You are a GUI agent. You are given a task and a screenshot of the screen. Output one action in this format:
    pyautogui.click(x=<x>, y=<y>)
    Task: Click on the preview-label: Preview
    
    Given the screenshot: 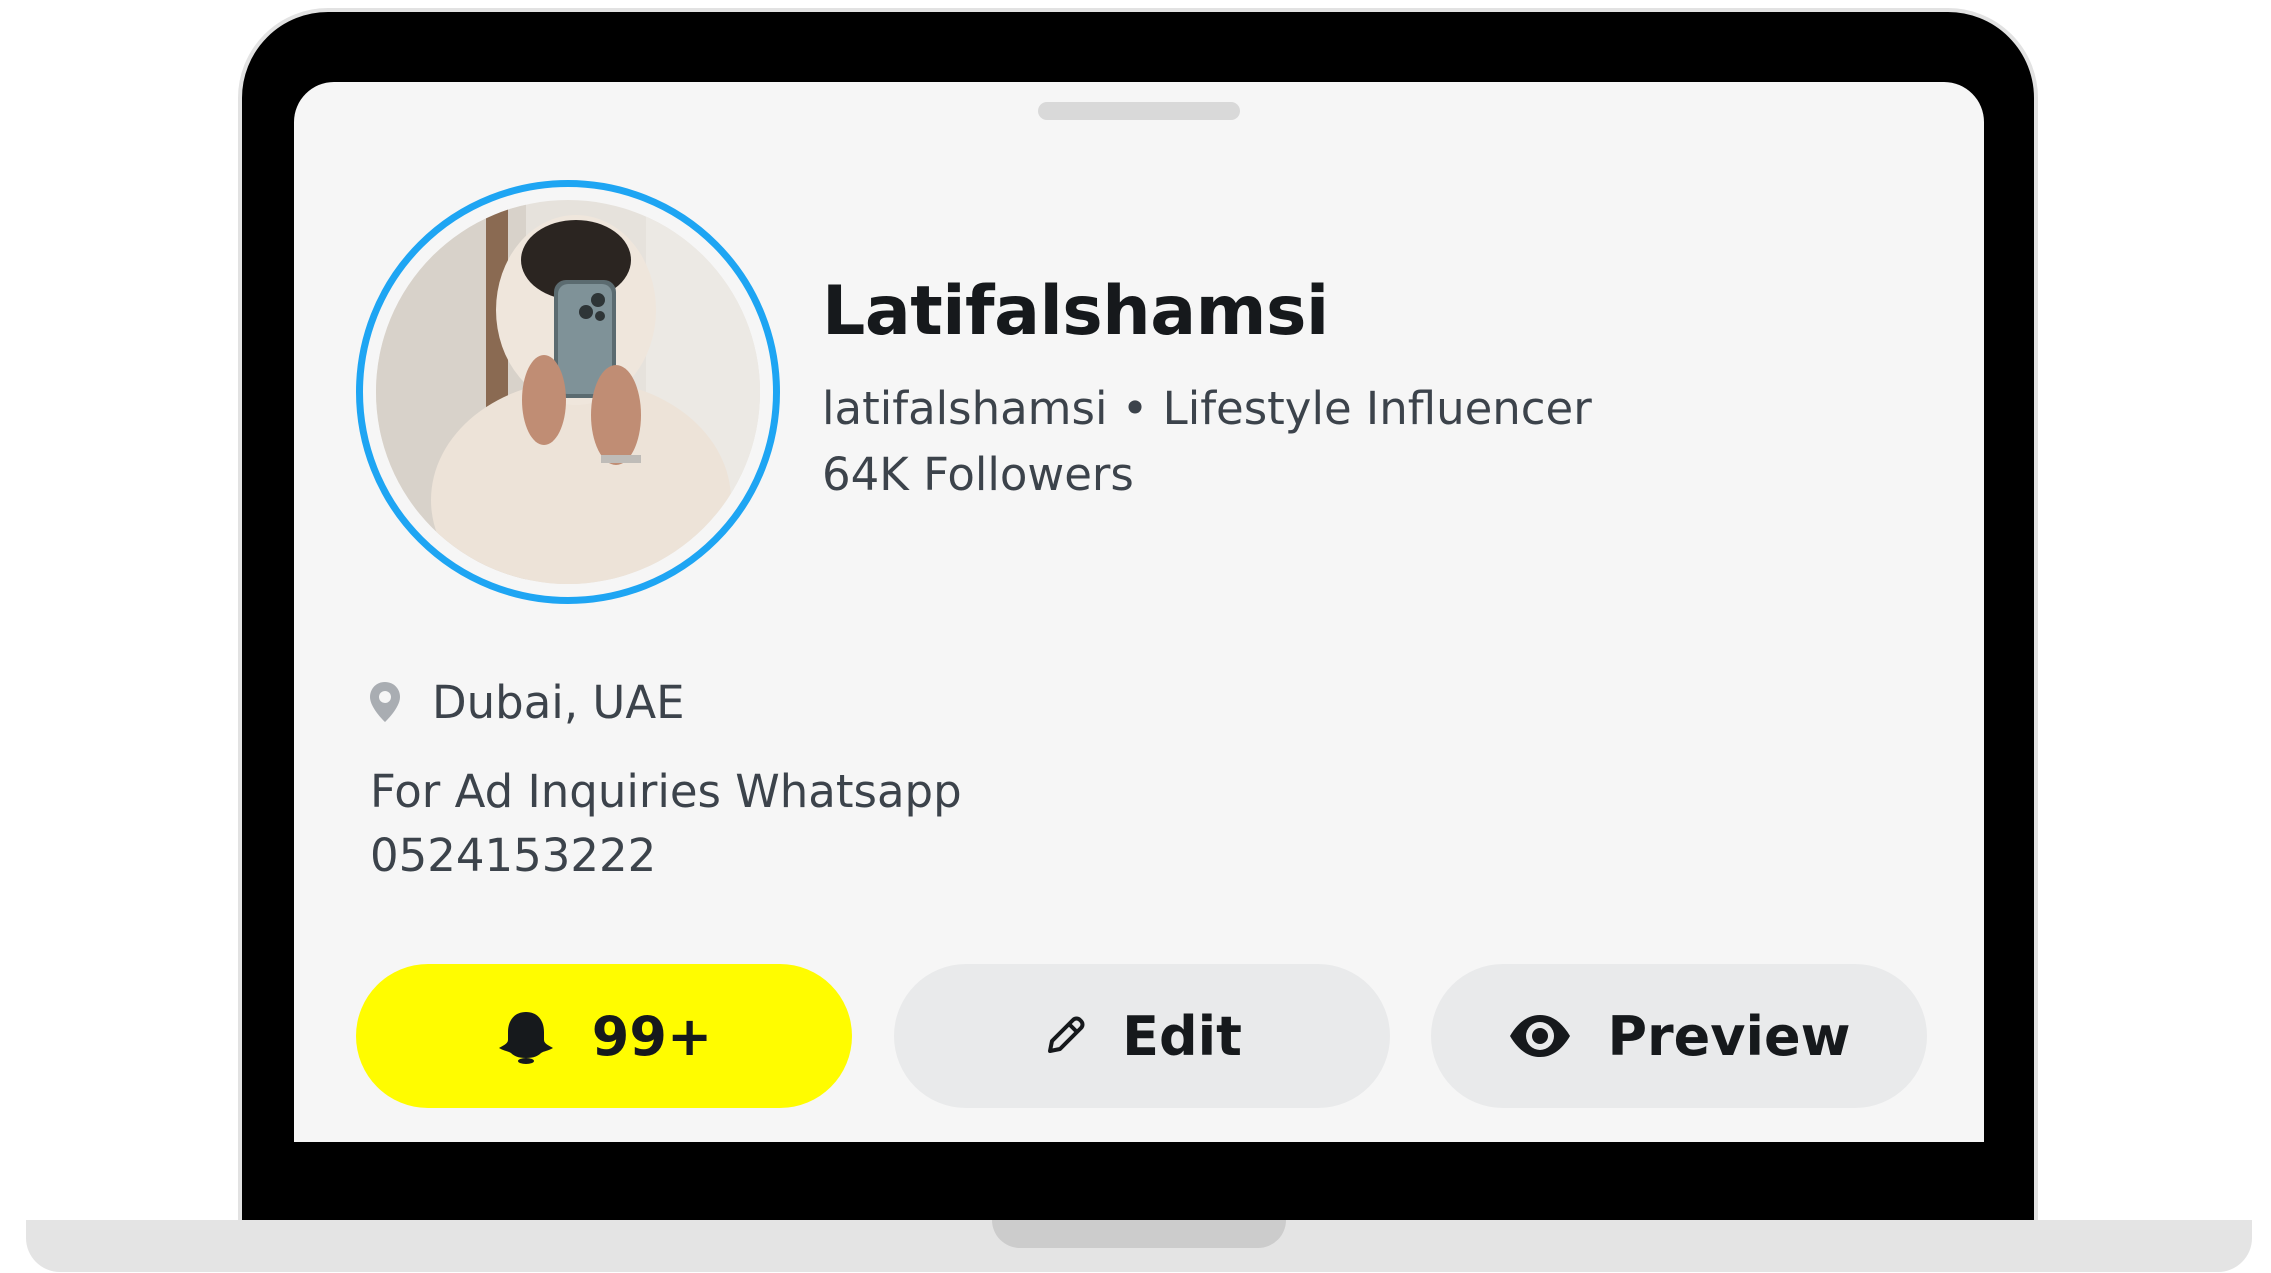 What is the action you would take?
    pyautogui.click(x=1729, y=1036)
    